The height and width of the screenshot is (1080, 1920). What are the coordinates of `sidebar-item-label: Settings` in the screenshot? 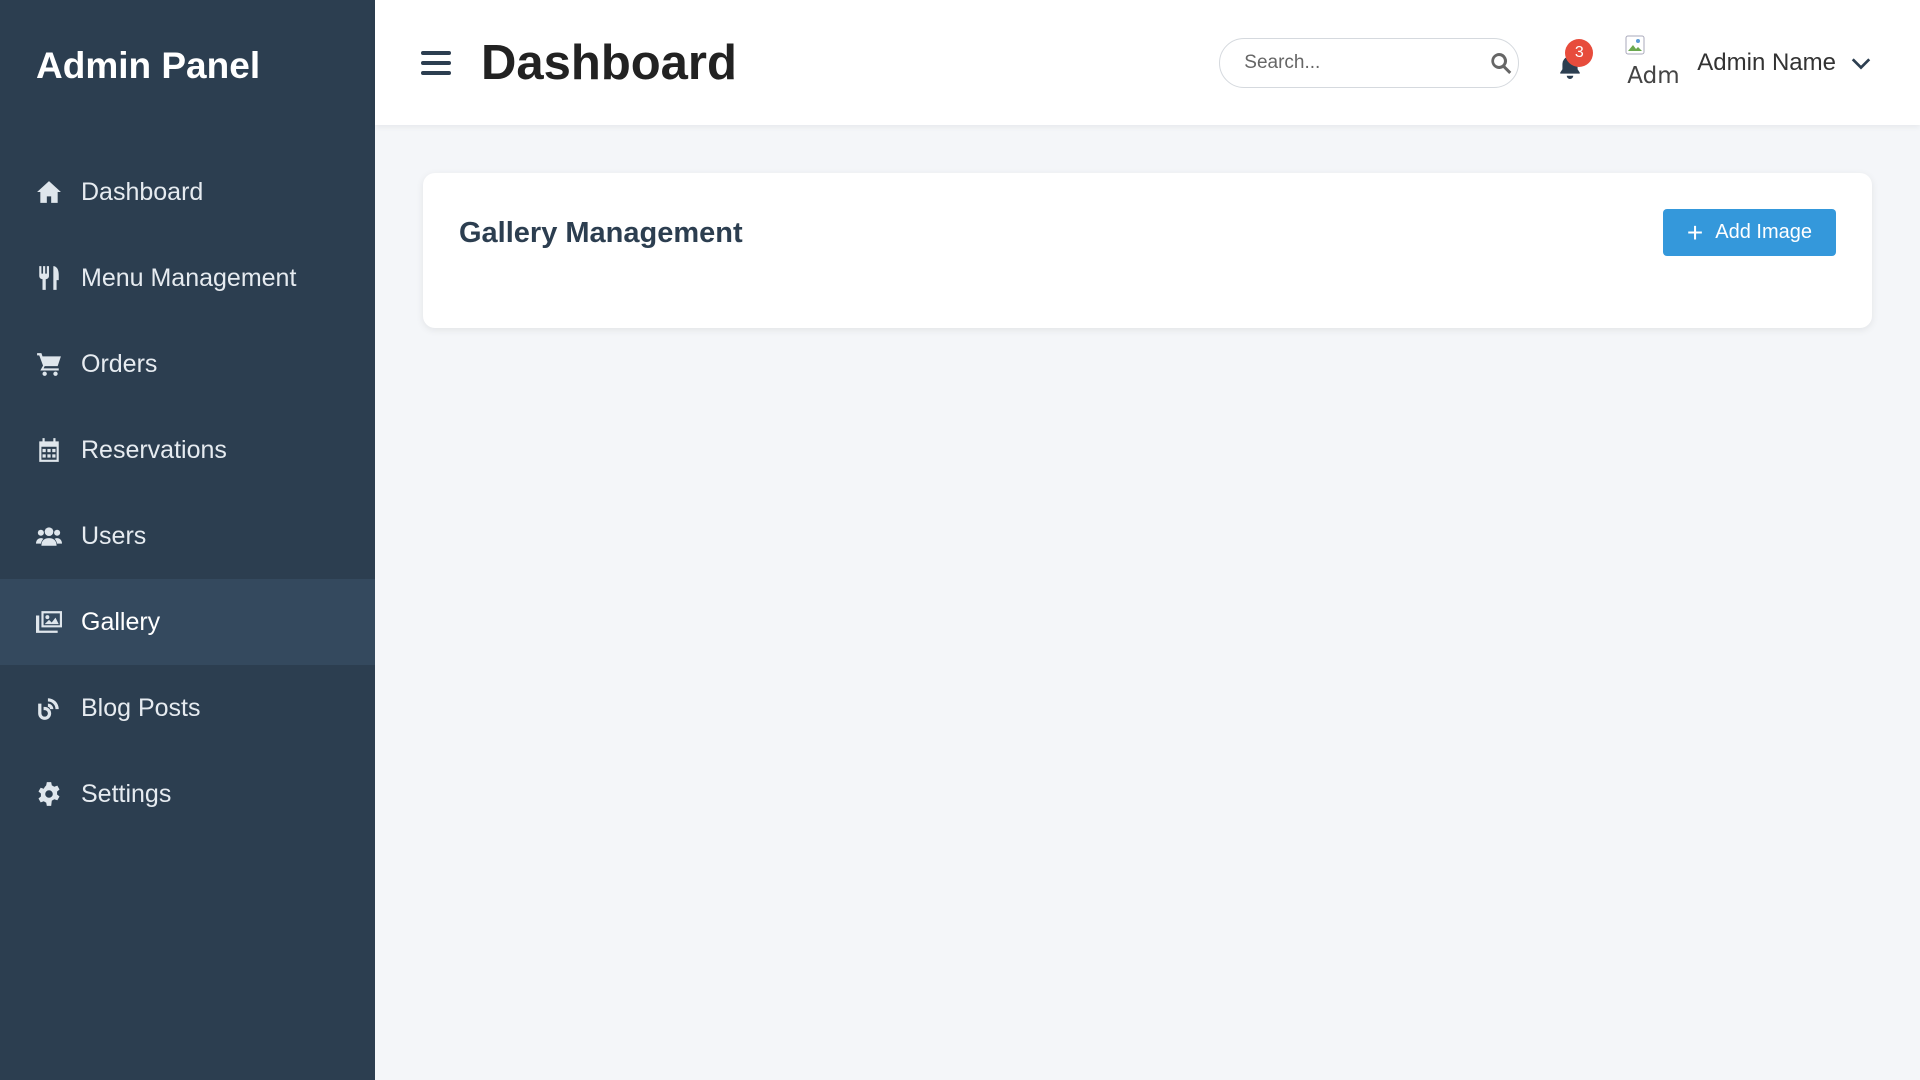 It's located at (126, 793).